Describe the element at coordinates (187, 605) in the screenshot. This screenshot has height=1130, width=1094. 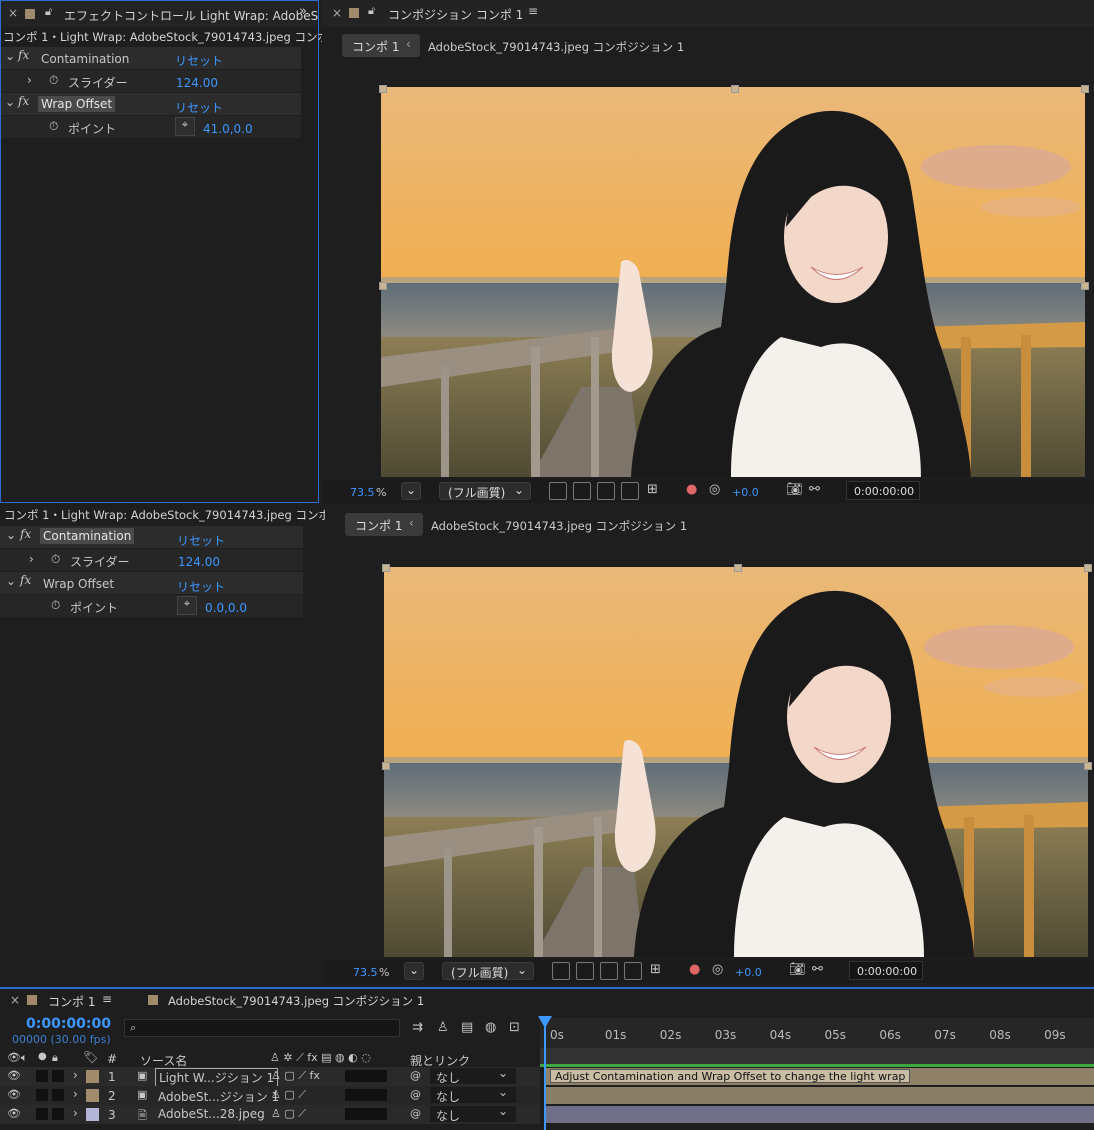
I see `crosshair-icon: ⌖` at that location.